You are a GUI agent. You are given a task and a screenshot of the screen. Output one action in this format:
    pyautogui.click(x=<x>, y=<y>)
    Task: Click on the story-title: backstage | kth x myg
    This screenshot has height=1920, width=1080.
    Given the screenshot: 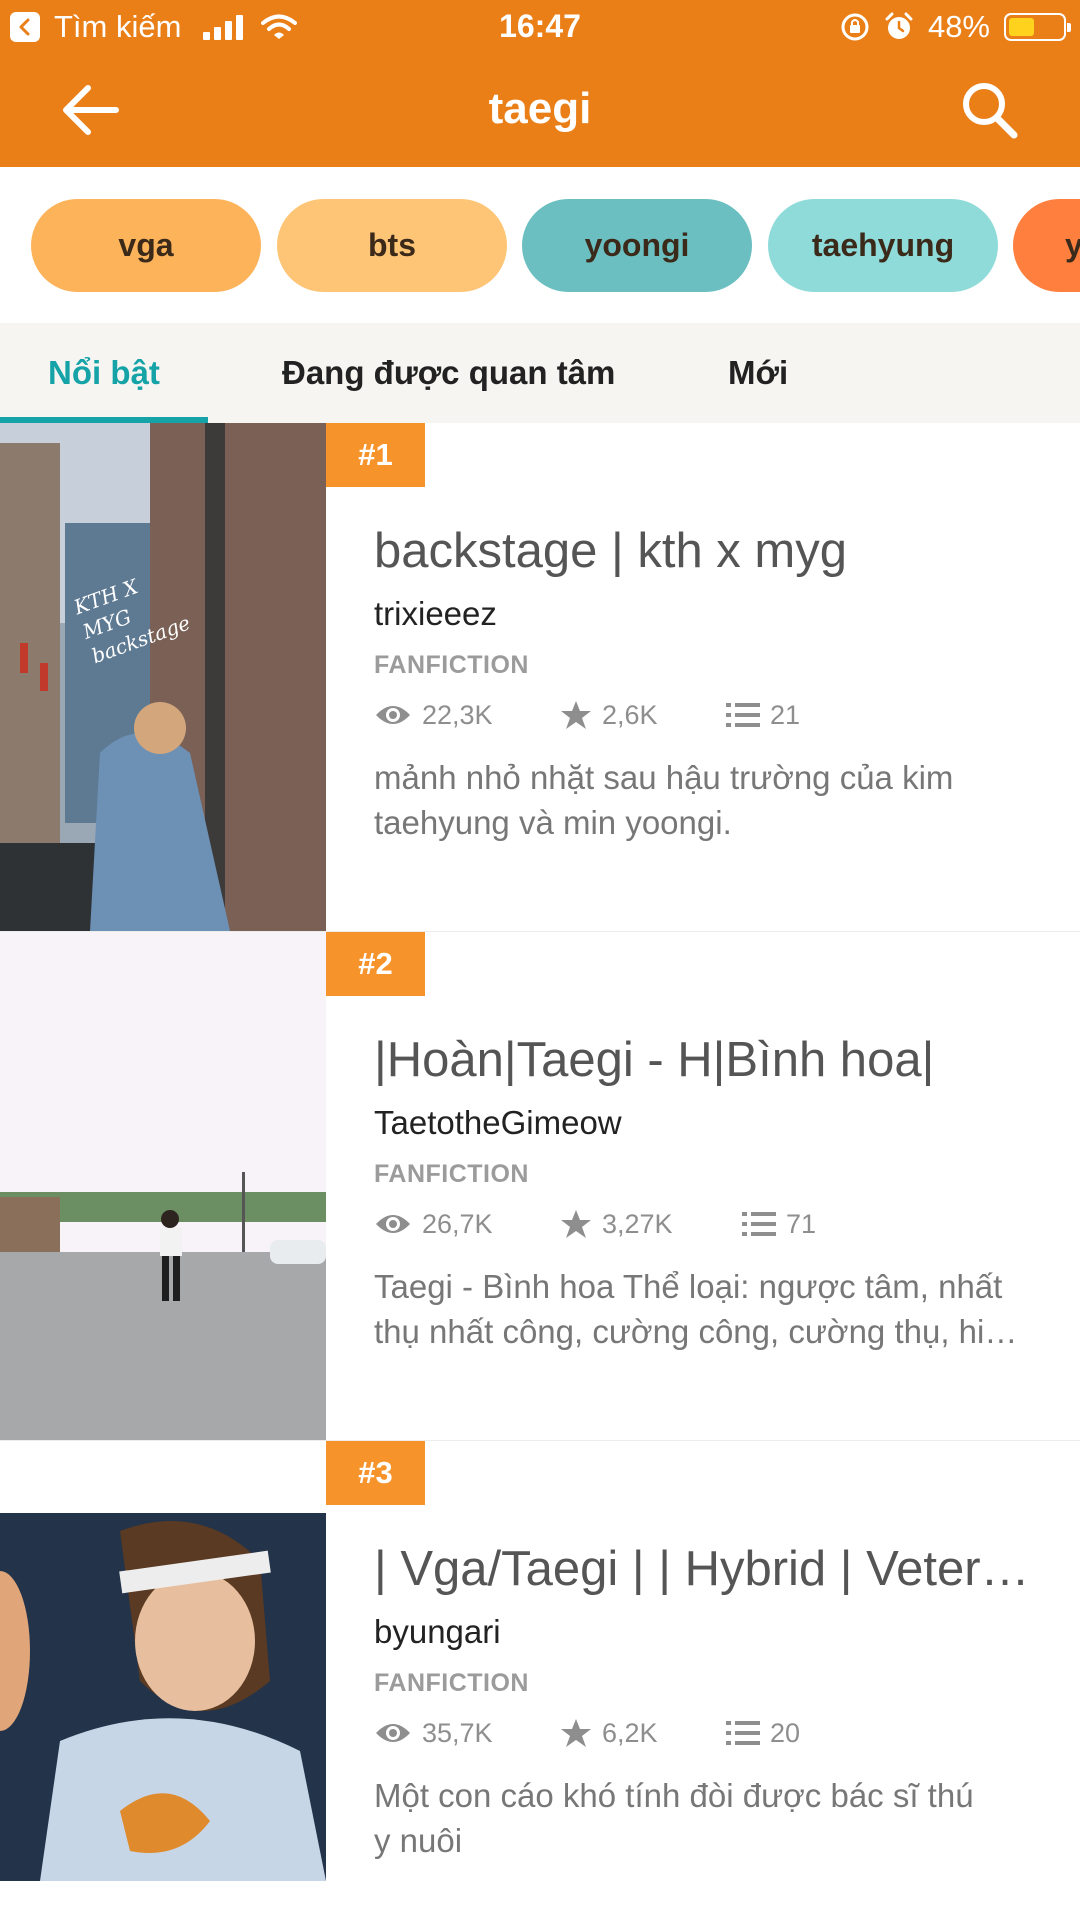 What is the action you would take?
    pyautogui.click(x=704, y=551)
    